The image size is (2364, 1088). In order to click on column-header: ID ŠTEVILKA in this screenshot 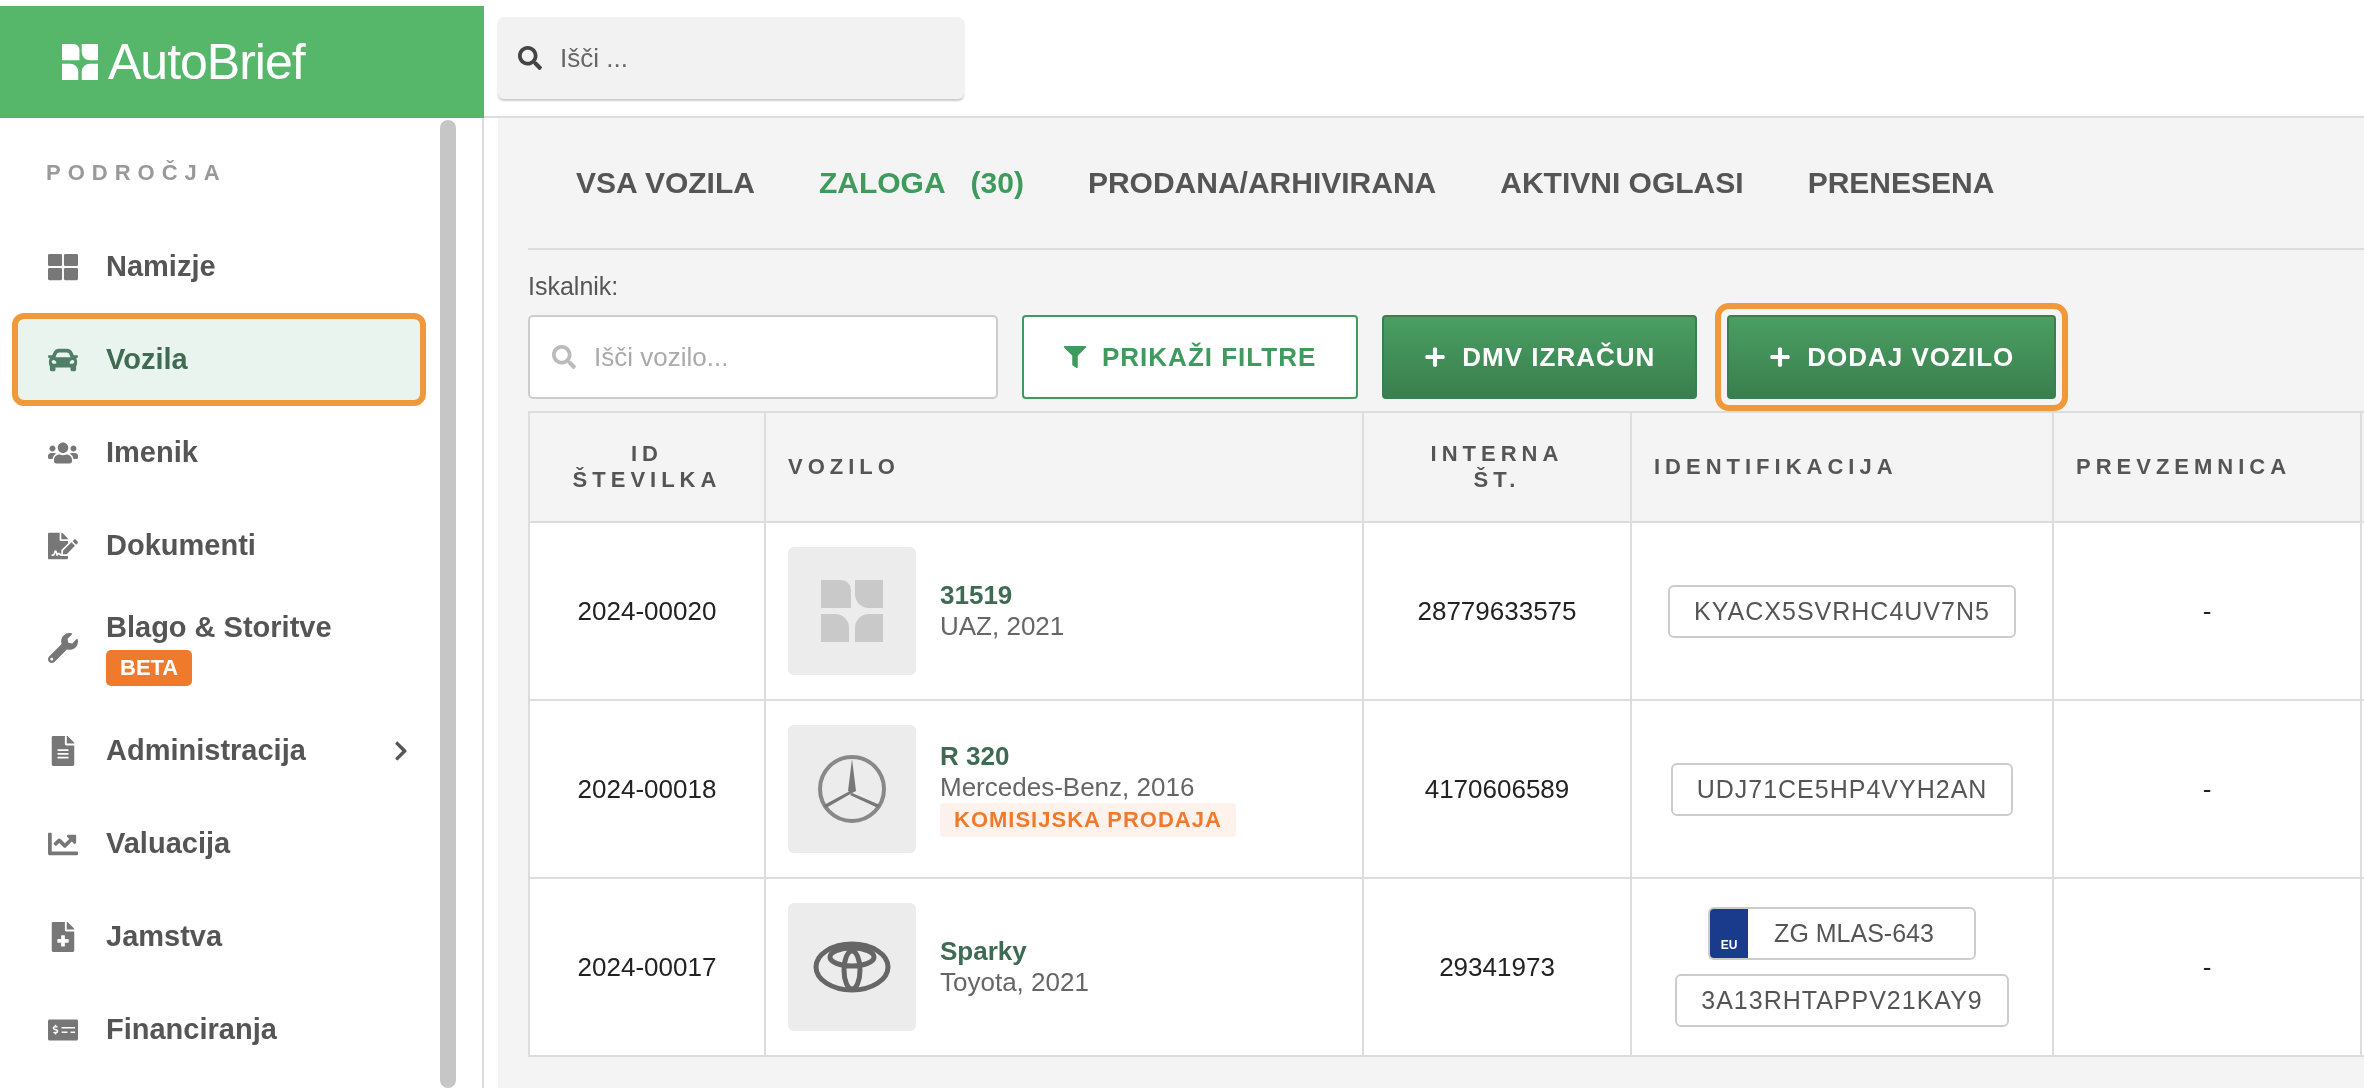, I will do `click(647, 467)`.